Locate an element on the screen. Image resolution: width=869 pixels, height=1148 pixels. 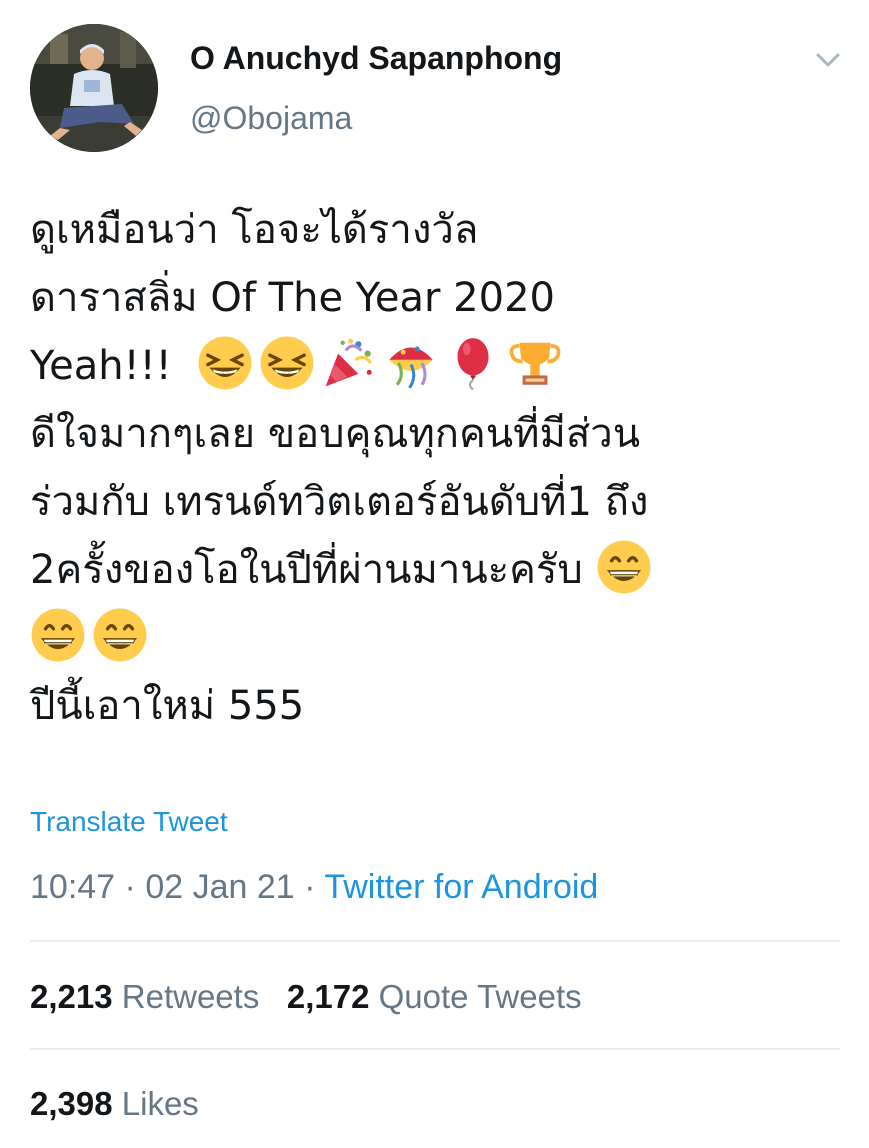
tweet-line: ดีใจมากๆเลย ขอบคุณทุกคนที่มีส่วน is located at coordinates (335, 434).